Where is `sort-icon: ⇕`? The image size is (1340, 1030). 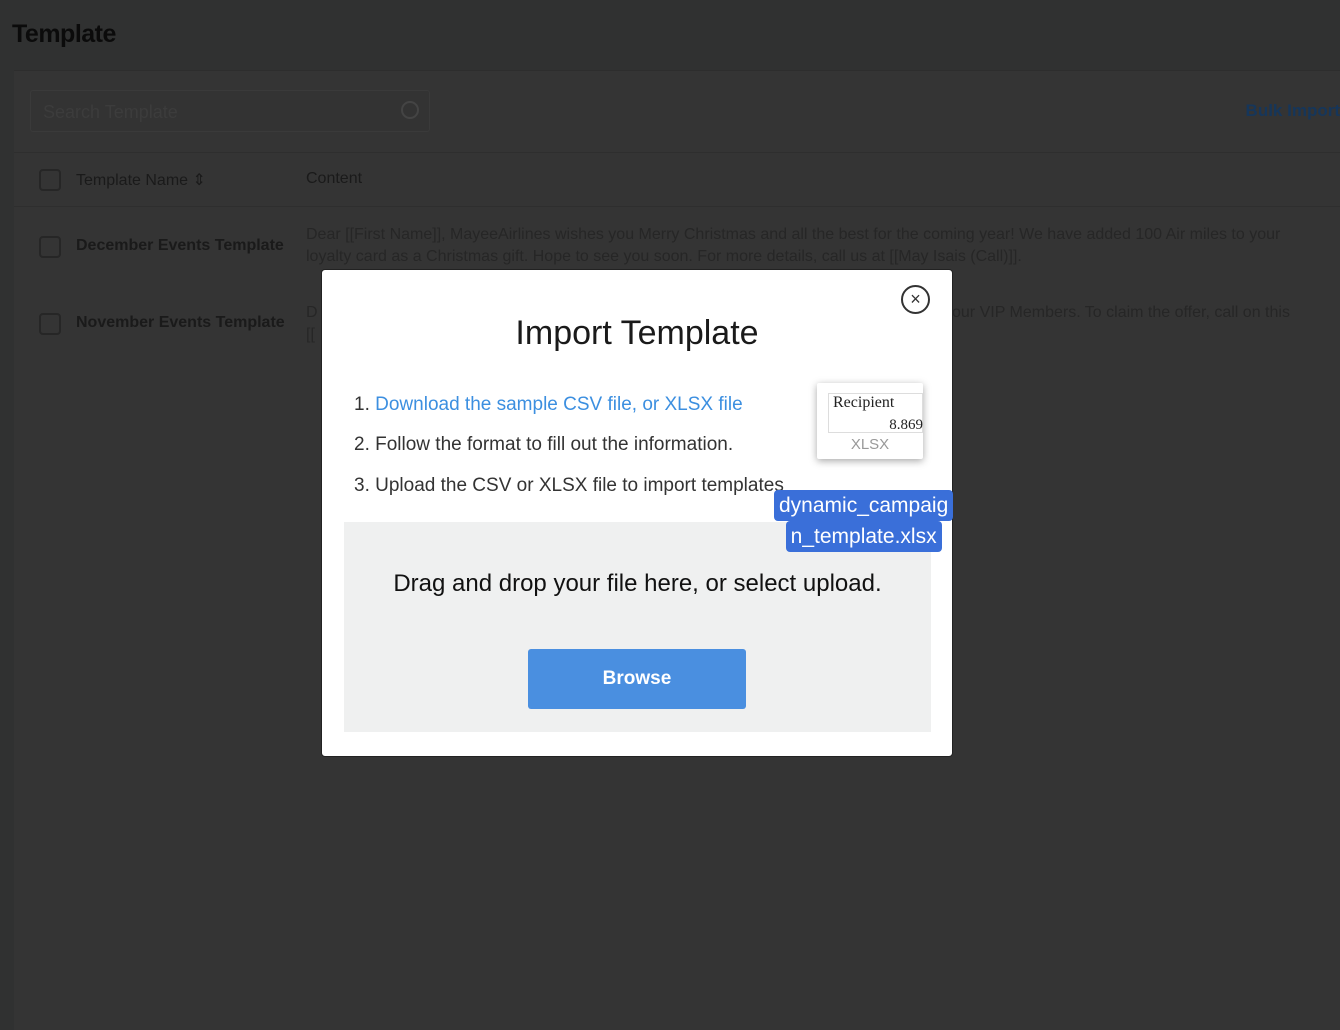 sort-icon: ⇕ is located at coordinates (199, 180).